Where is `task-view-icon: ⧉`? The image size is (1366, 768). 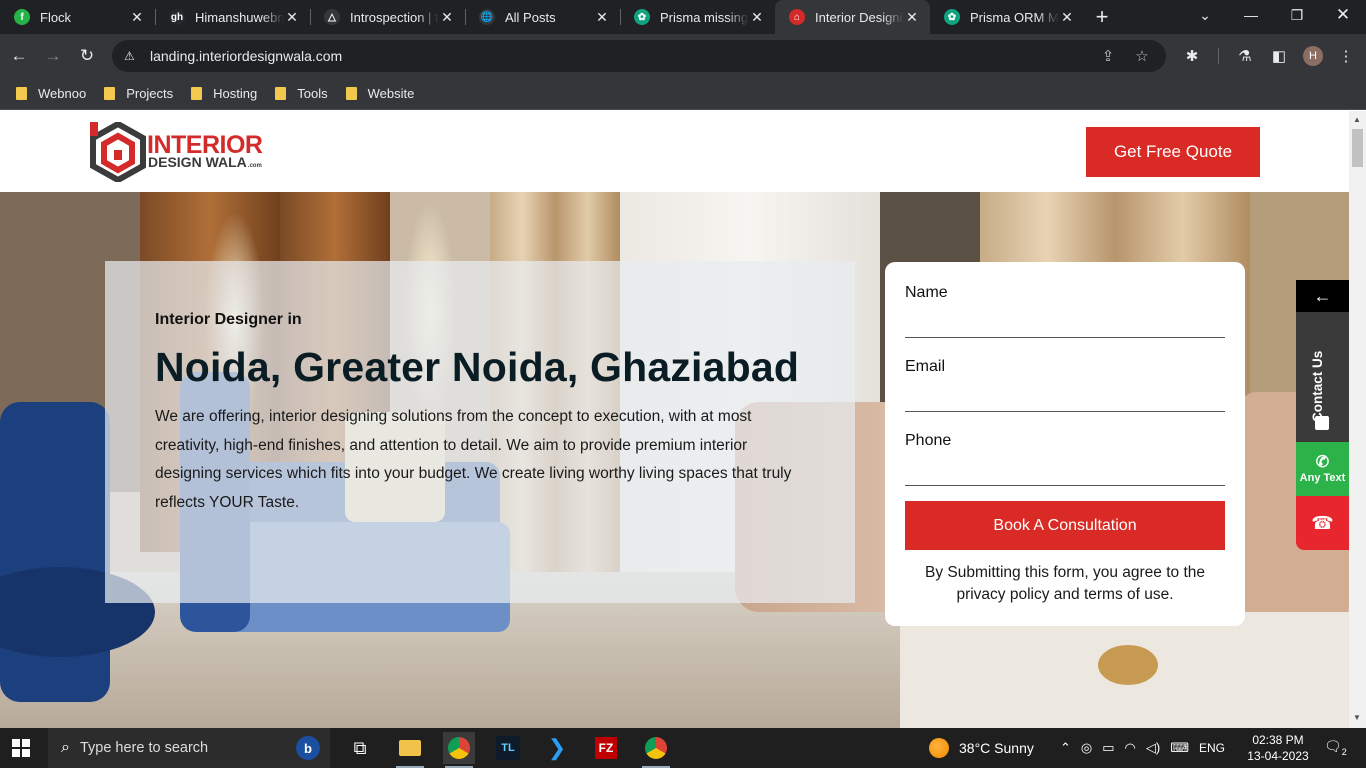
task-view-icon: ⧉ is located at coordinates (360, 748).